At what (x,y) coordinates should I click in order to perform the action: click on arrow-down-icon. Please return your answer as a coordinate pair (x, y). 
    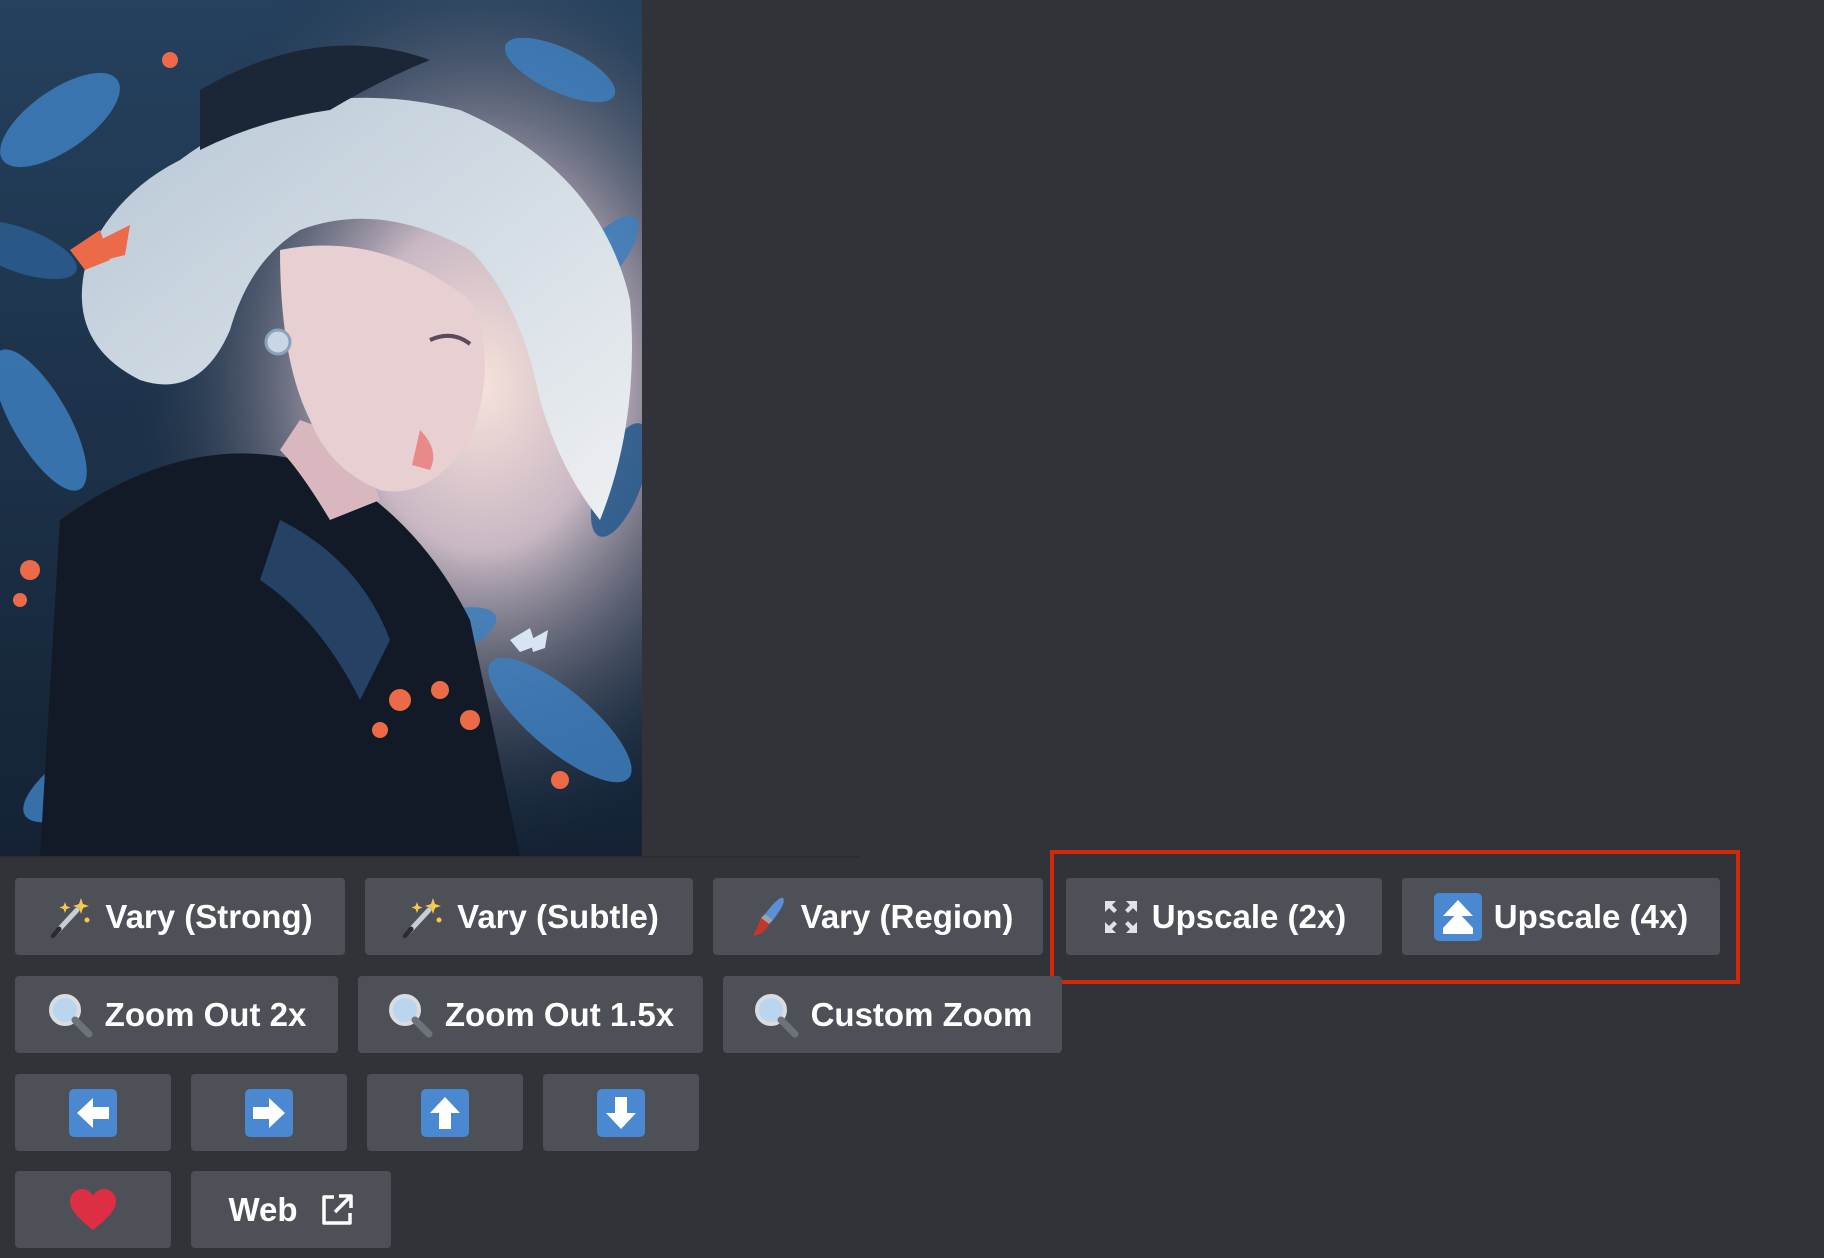
    Looking at the image, I should click on (621, 1112).